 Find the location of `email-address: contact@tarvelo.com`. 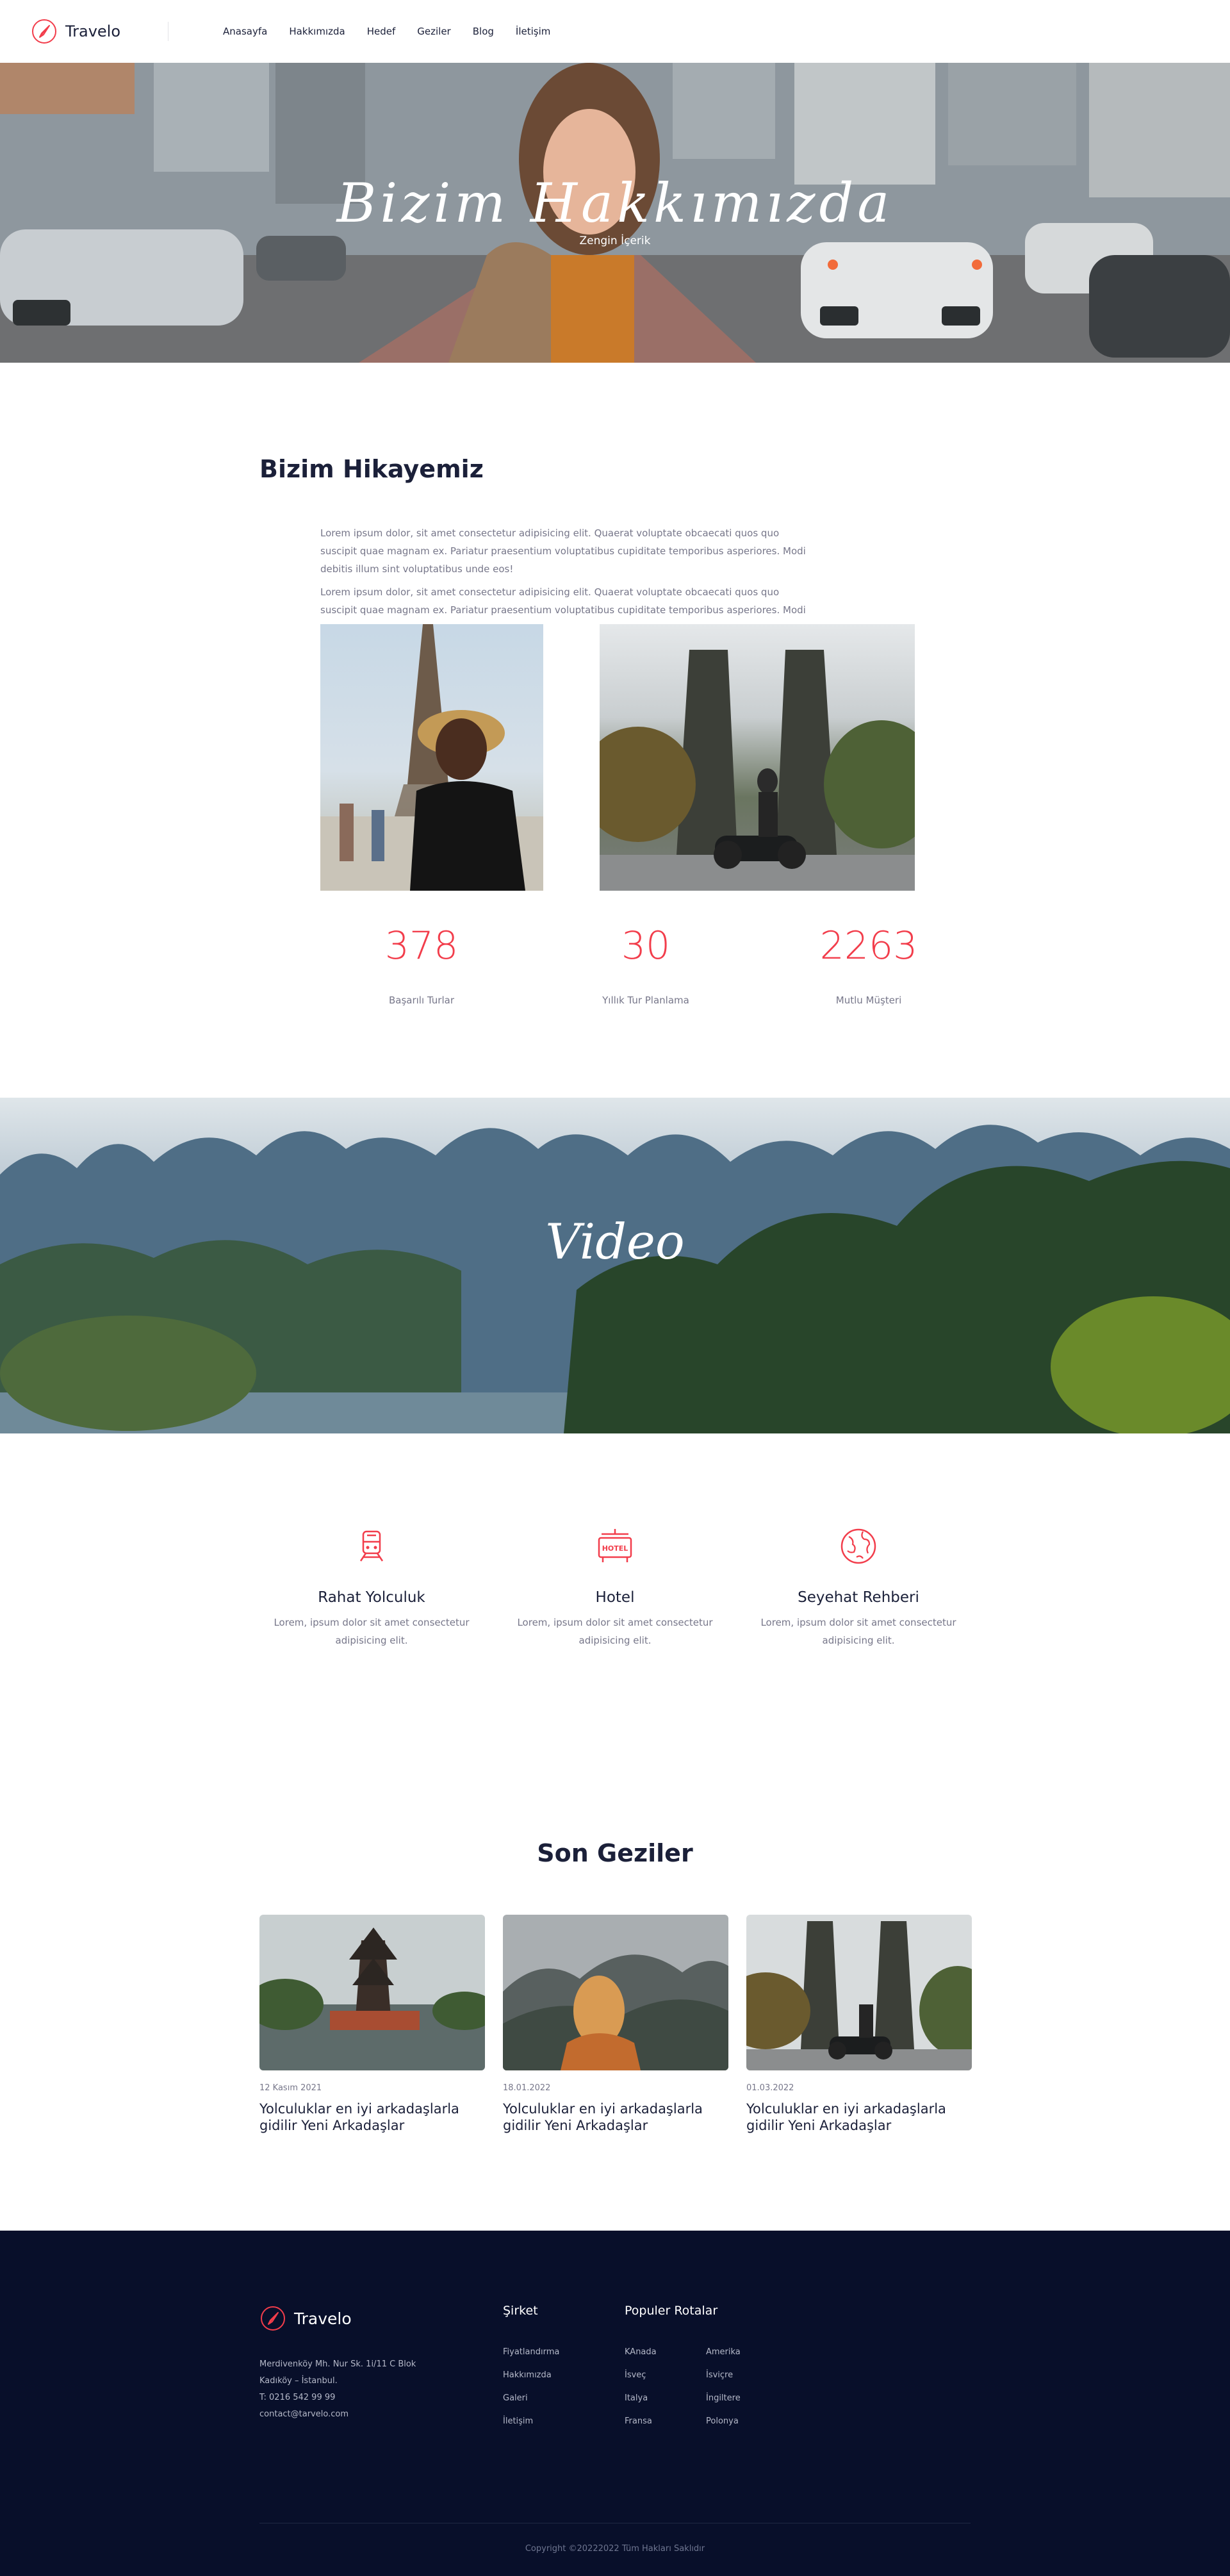

email-address: contact@tarvelo.com is located at coordinates (337, 2414).